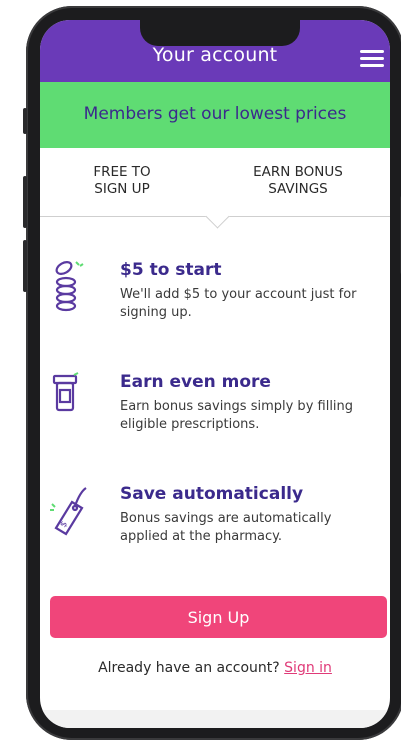 The image size is (401, 744). What do you see at coordinates (69, 286) in the screenshot?
I see `coin-stack-icon` at bounding box center [69, 286].